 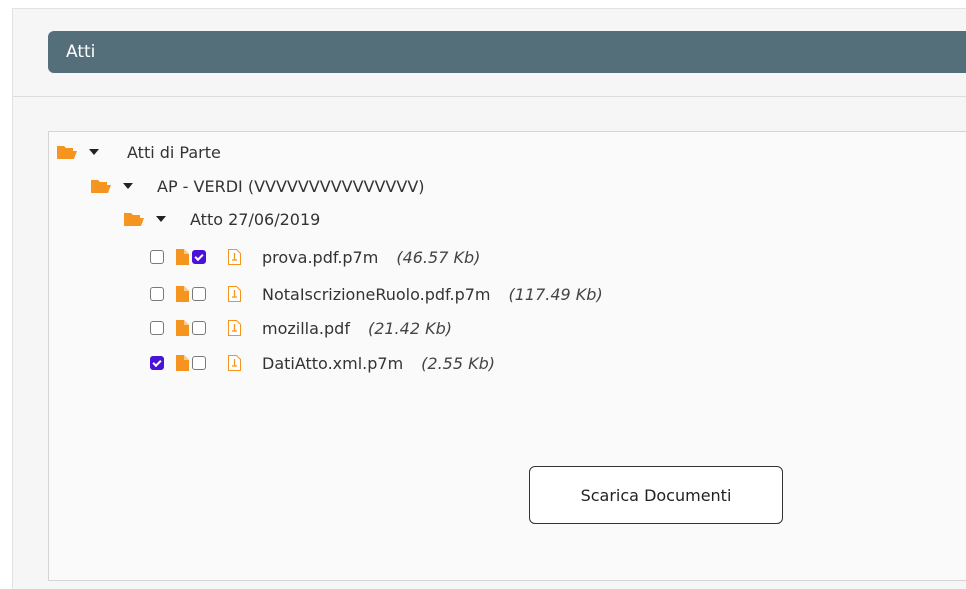 I want to click on file-name: prova.pdf.p7m, so click(x=320, y=257).